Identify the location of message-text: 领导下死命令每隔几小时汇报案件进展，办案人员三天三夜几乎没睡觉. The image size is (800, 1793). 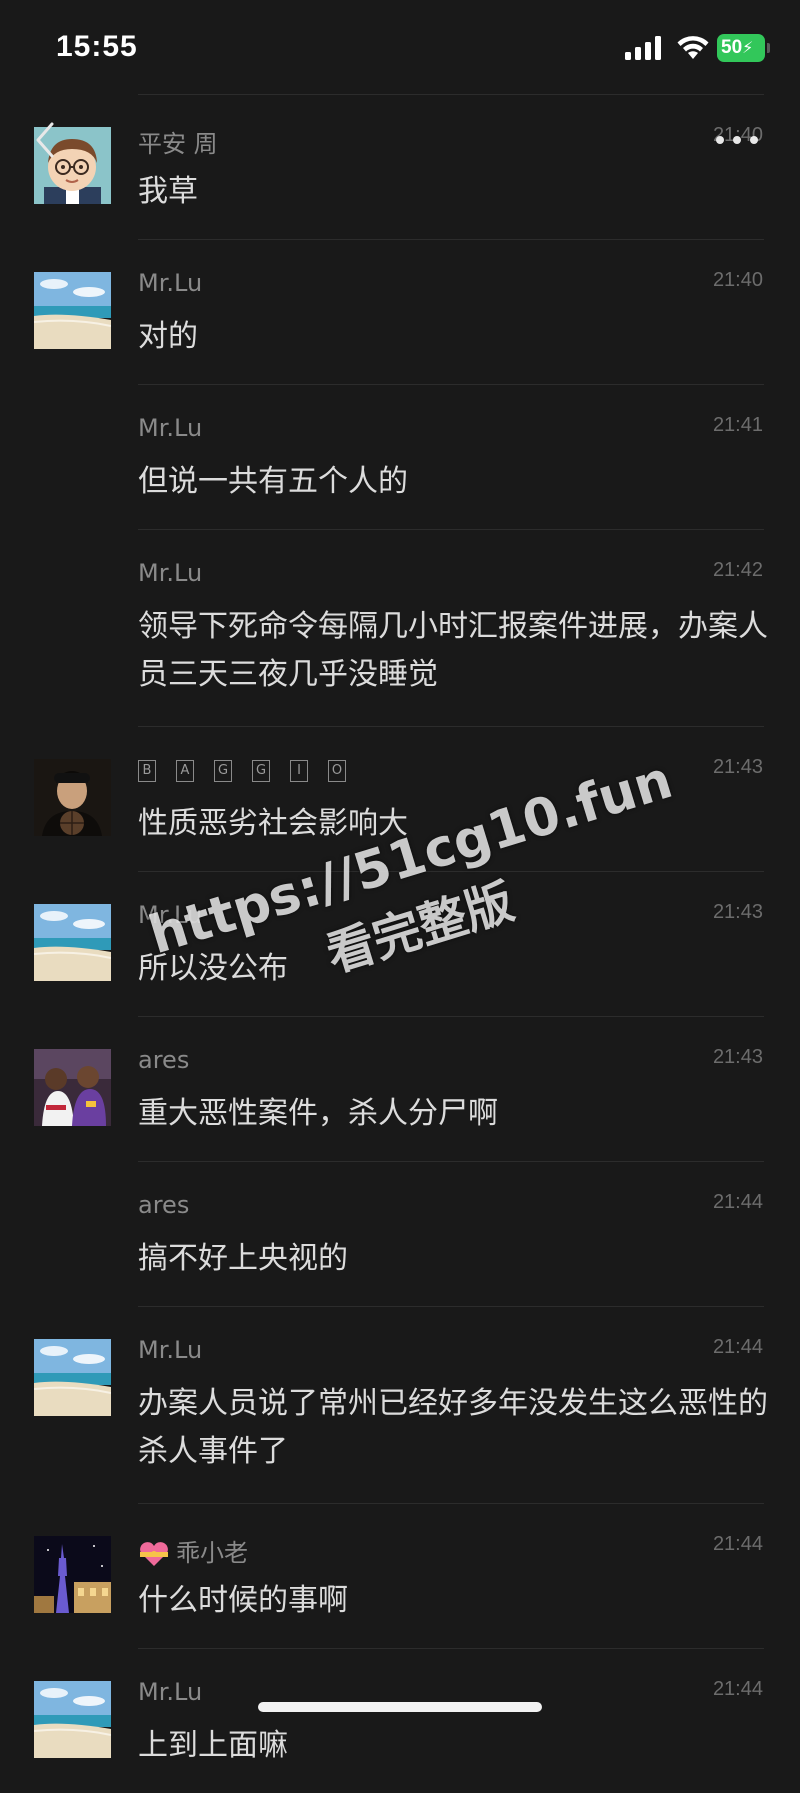
(453, 650).